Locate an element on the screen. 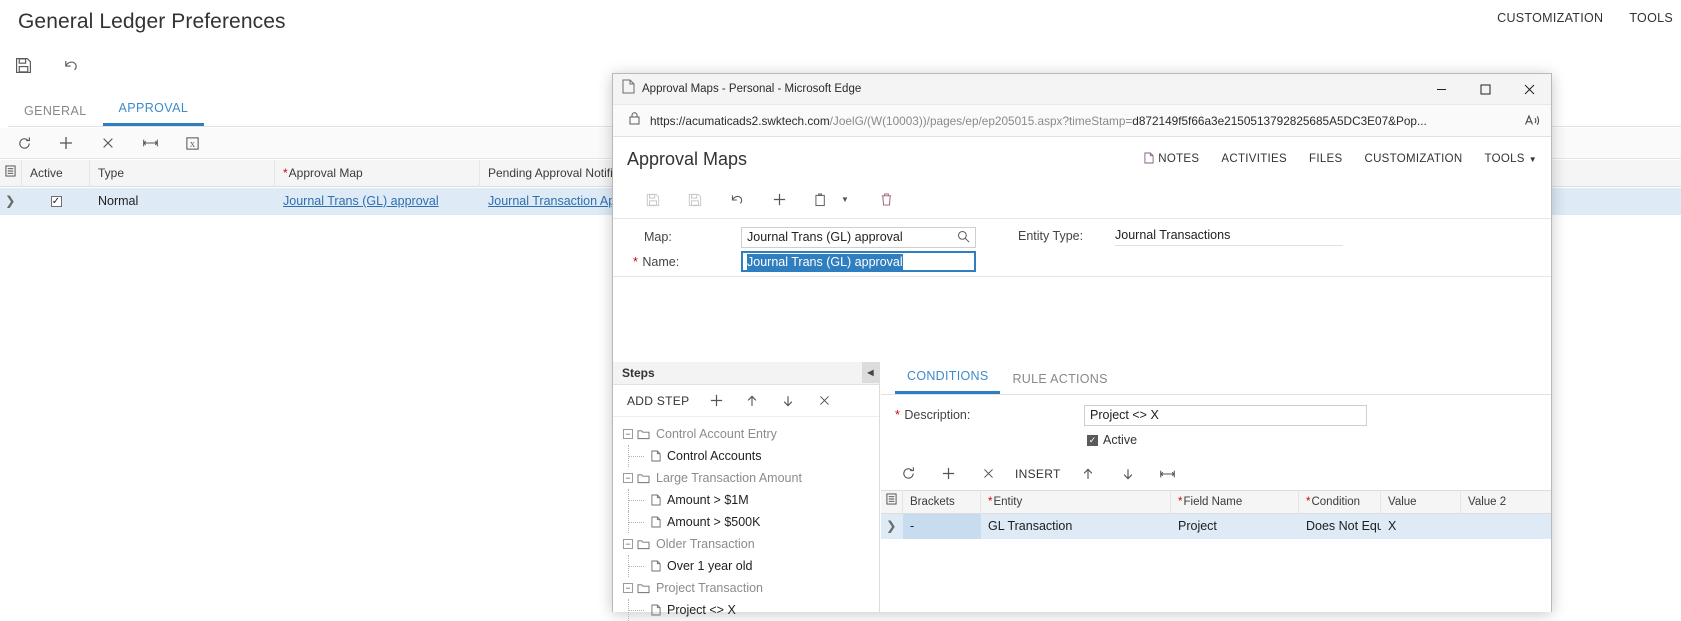  nav-notes: NOTES is located at coordinates (1171, 159).